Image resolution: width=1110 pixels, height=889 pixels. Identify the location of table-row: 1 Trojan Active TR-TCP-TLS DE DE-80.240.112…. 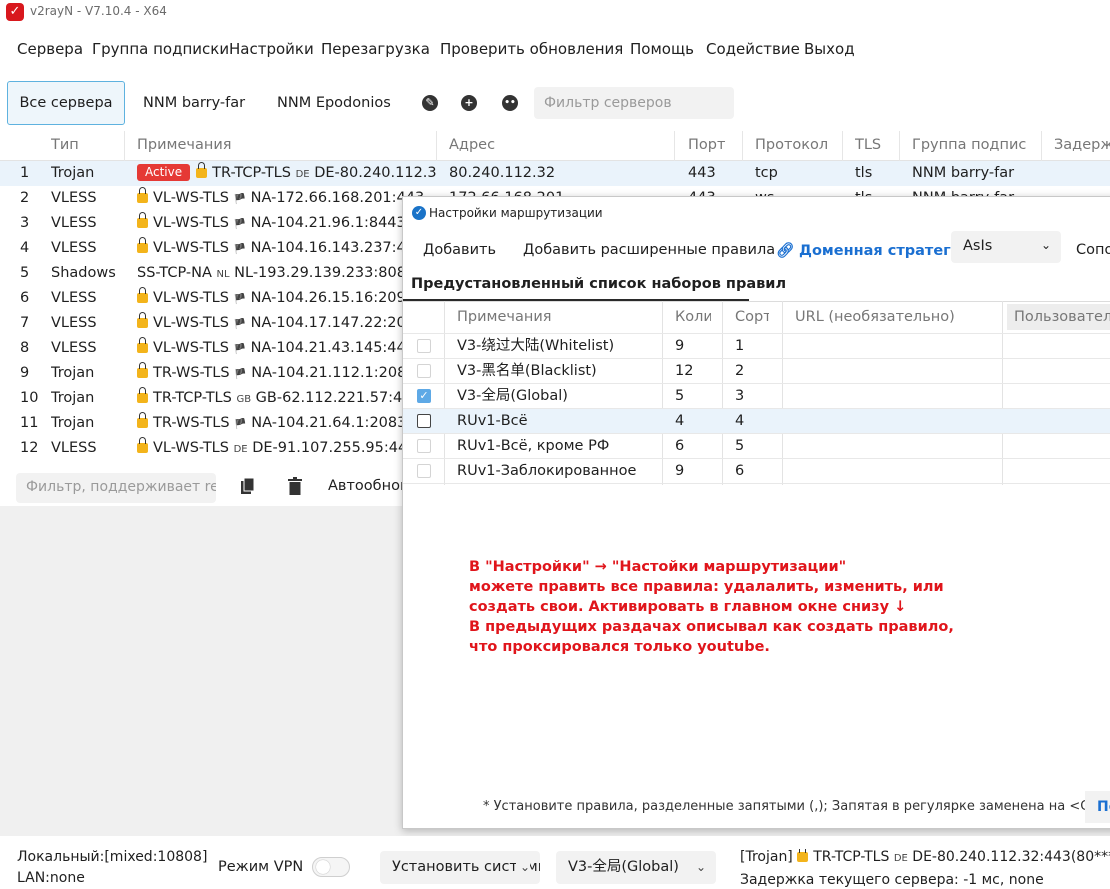
(555, 173).